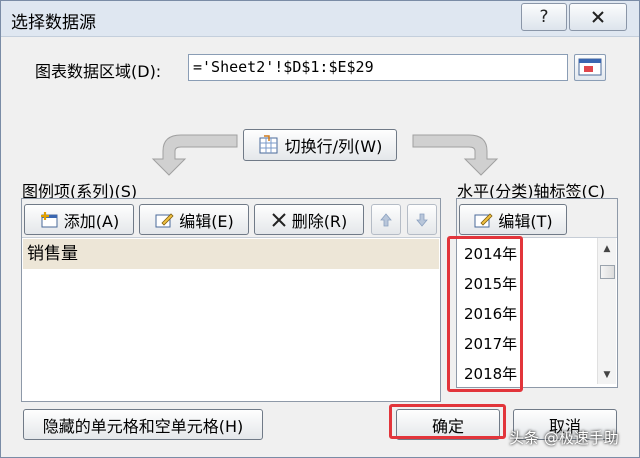 This screenshot has height=458, width=640. I want to click on move-down-button, so click(422, 219).